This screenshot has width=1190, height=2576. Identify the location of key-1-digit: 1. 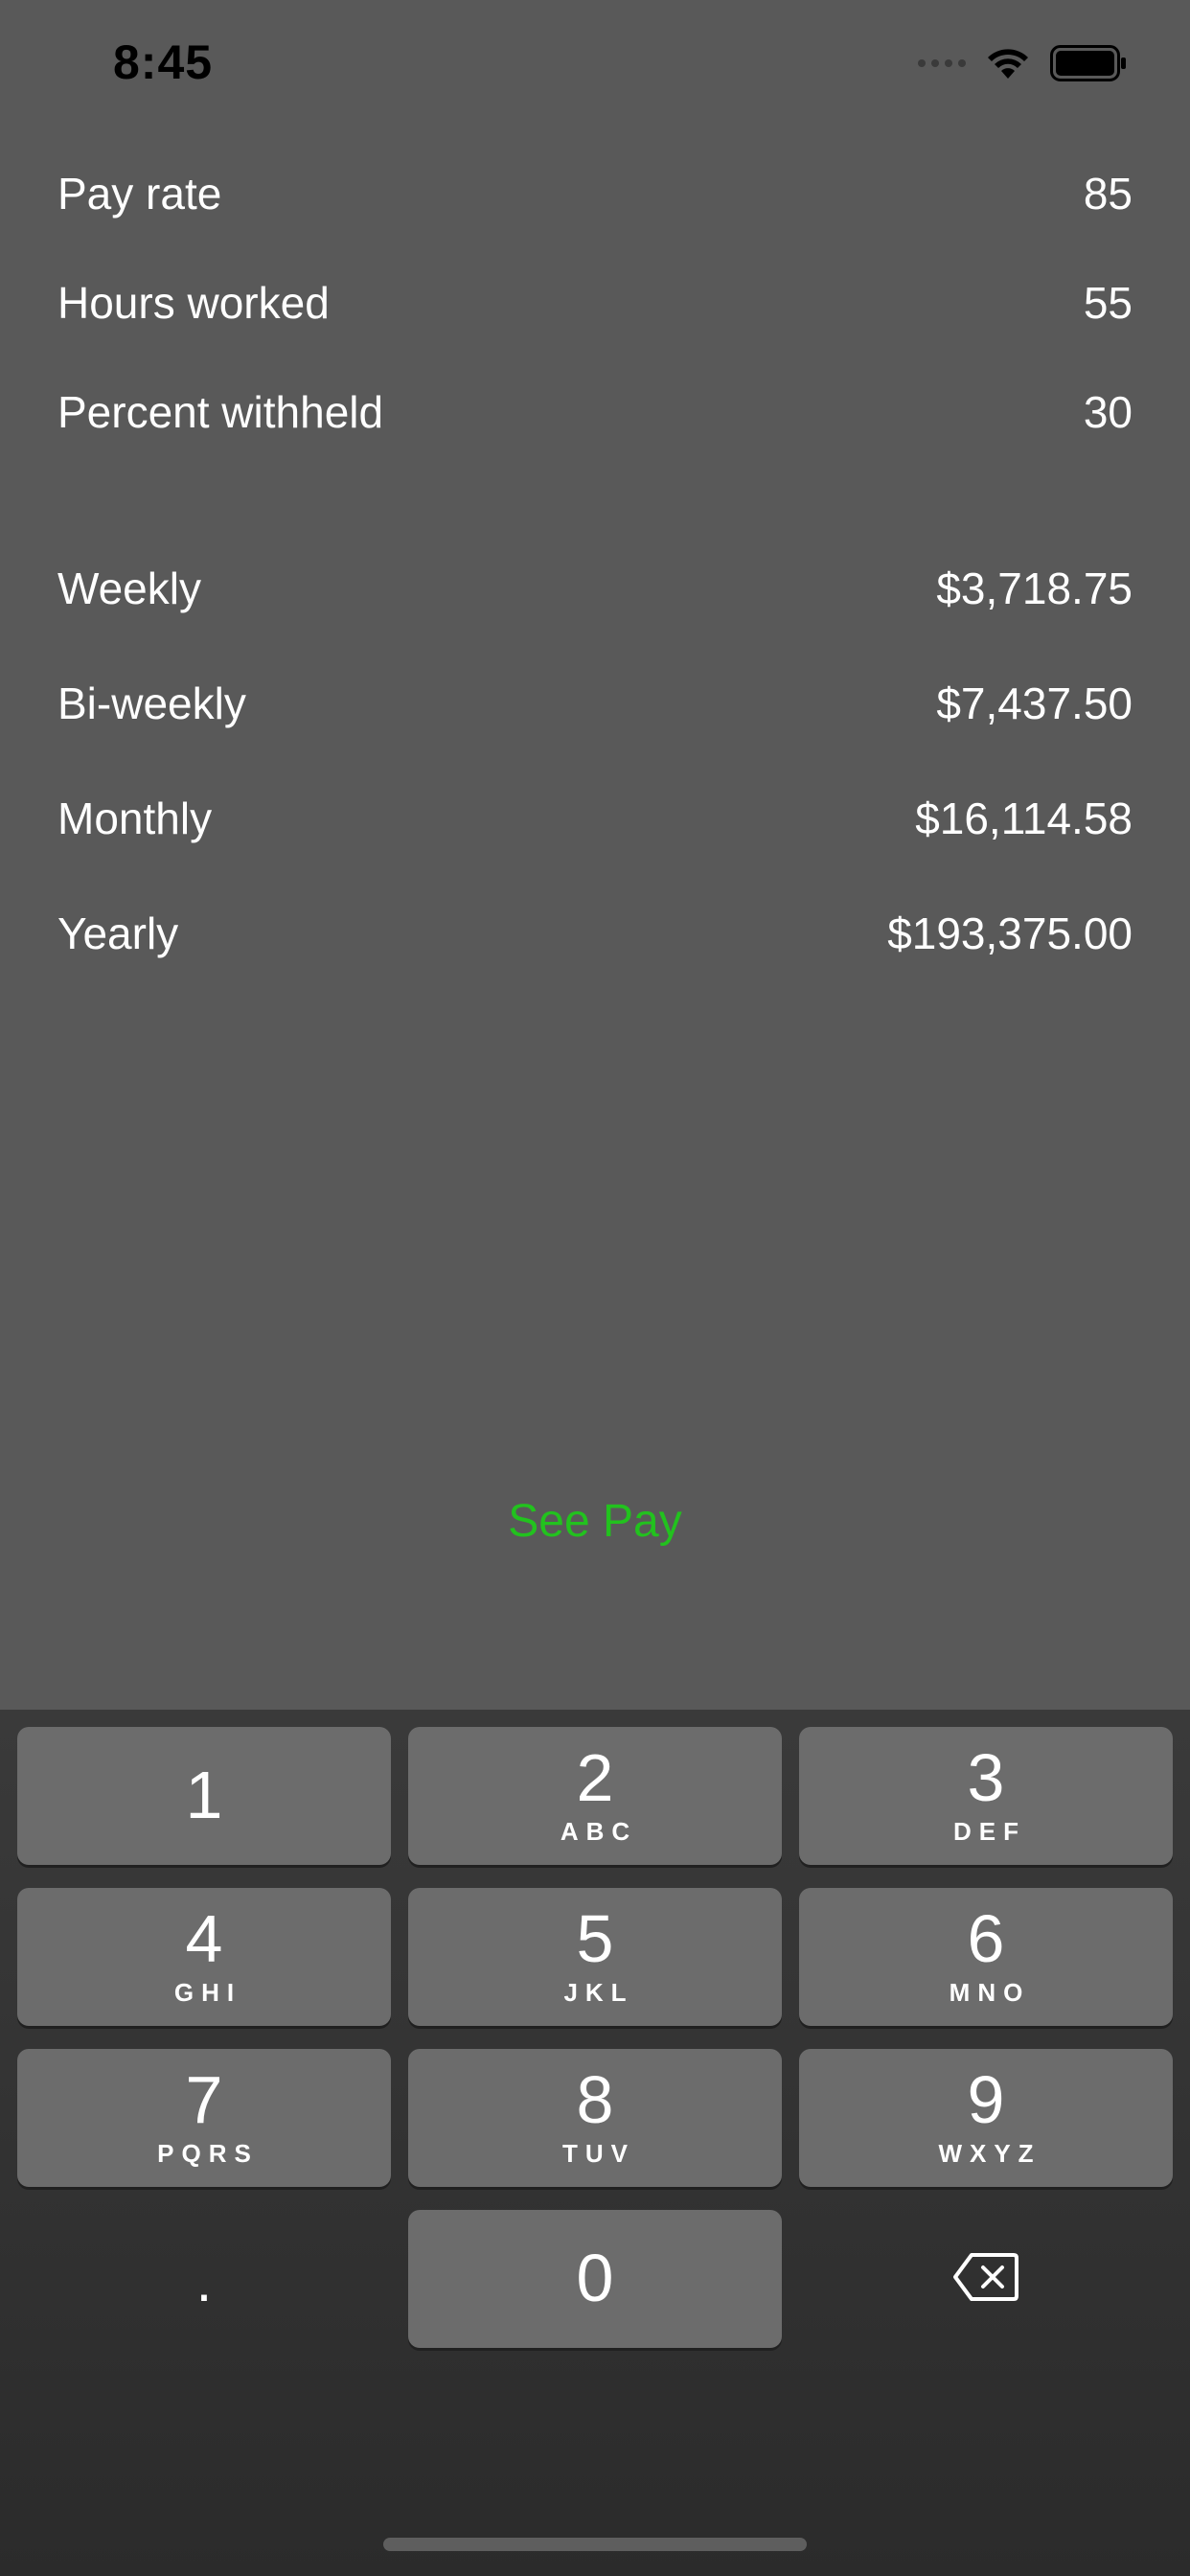
(204, 1795).